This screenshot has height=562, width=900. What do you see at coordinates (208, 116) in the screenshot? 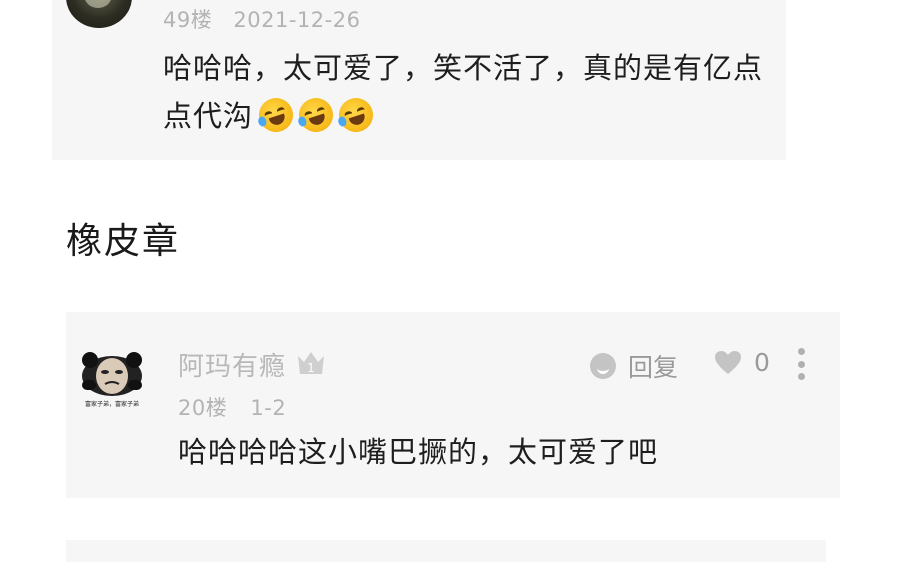
I see `comment-text-line-content: 点代沟` at bounding box center [208, 116].